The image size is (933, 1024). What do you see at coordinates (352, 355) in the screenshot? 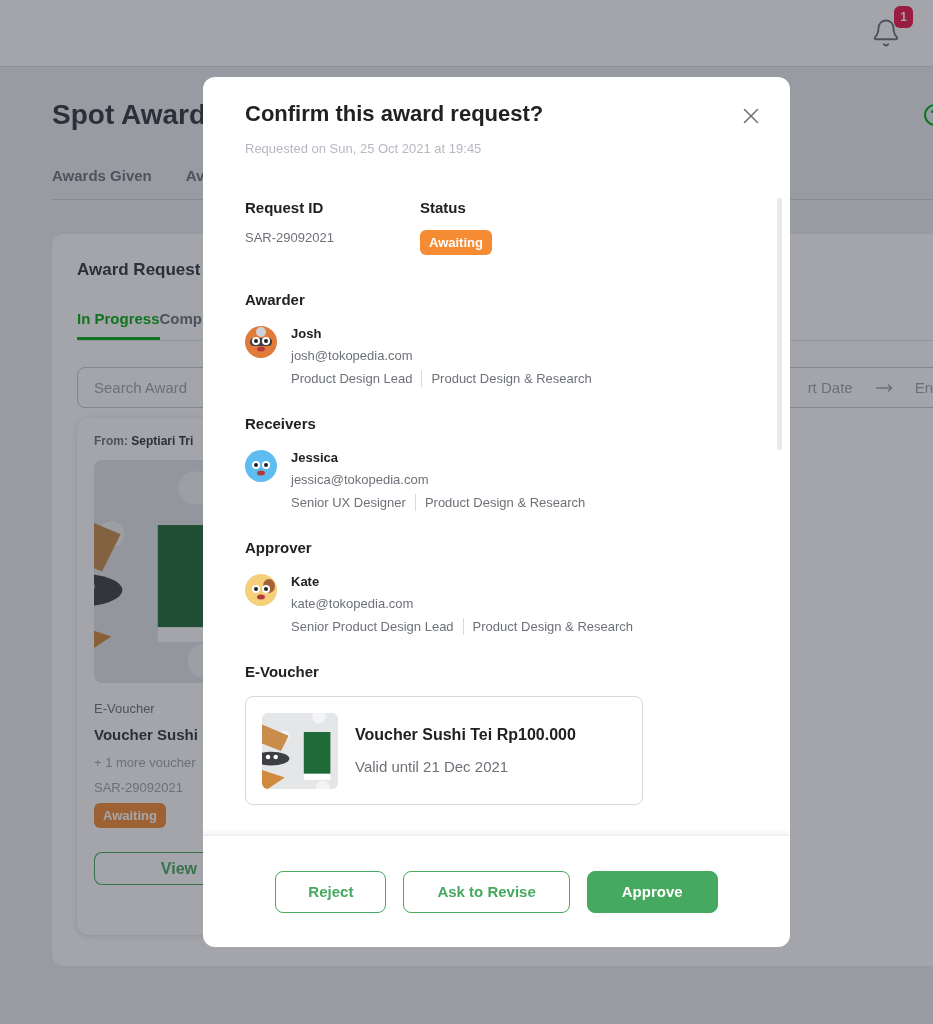
I see `person-email: josh@tokopedia.com` at bounding box center [352, 355].